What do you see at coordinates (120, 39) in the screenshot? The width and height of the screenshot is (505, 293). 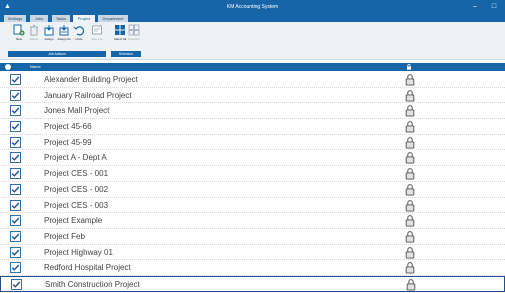 I see `select-all-button-label: Select All` at bounding box center [120, 39].